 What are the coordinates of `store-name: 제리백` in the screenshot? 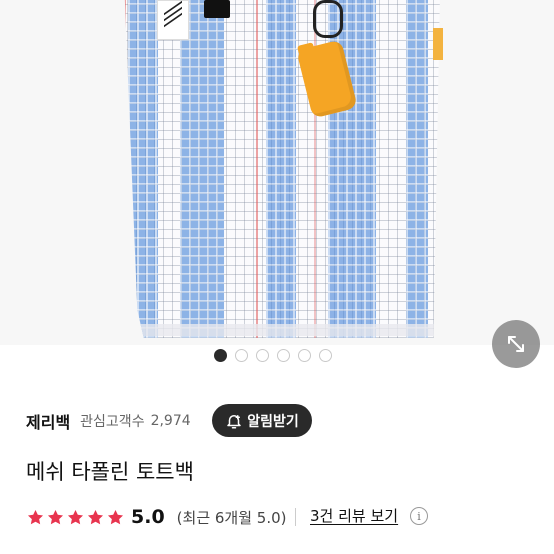 It's located at (48, 421).